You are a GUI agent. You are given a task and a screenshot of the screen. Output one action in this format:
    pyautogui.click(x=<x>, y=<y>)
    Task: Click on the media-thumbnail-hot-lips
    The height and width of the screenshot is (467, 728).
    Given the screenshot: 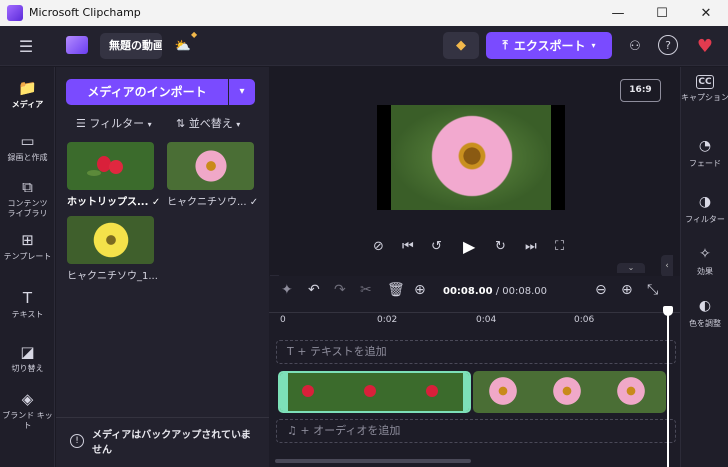 What is the action you would take?
    pyautogui.click(x=110, y=166)
    